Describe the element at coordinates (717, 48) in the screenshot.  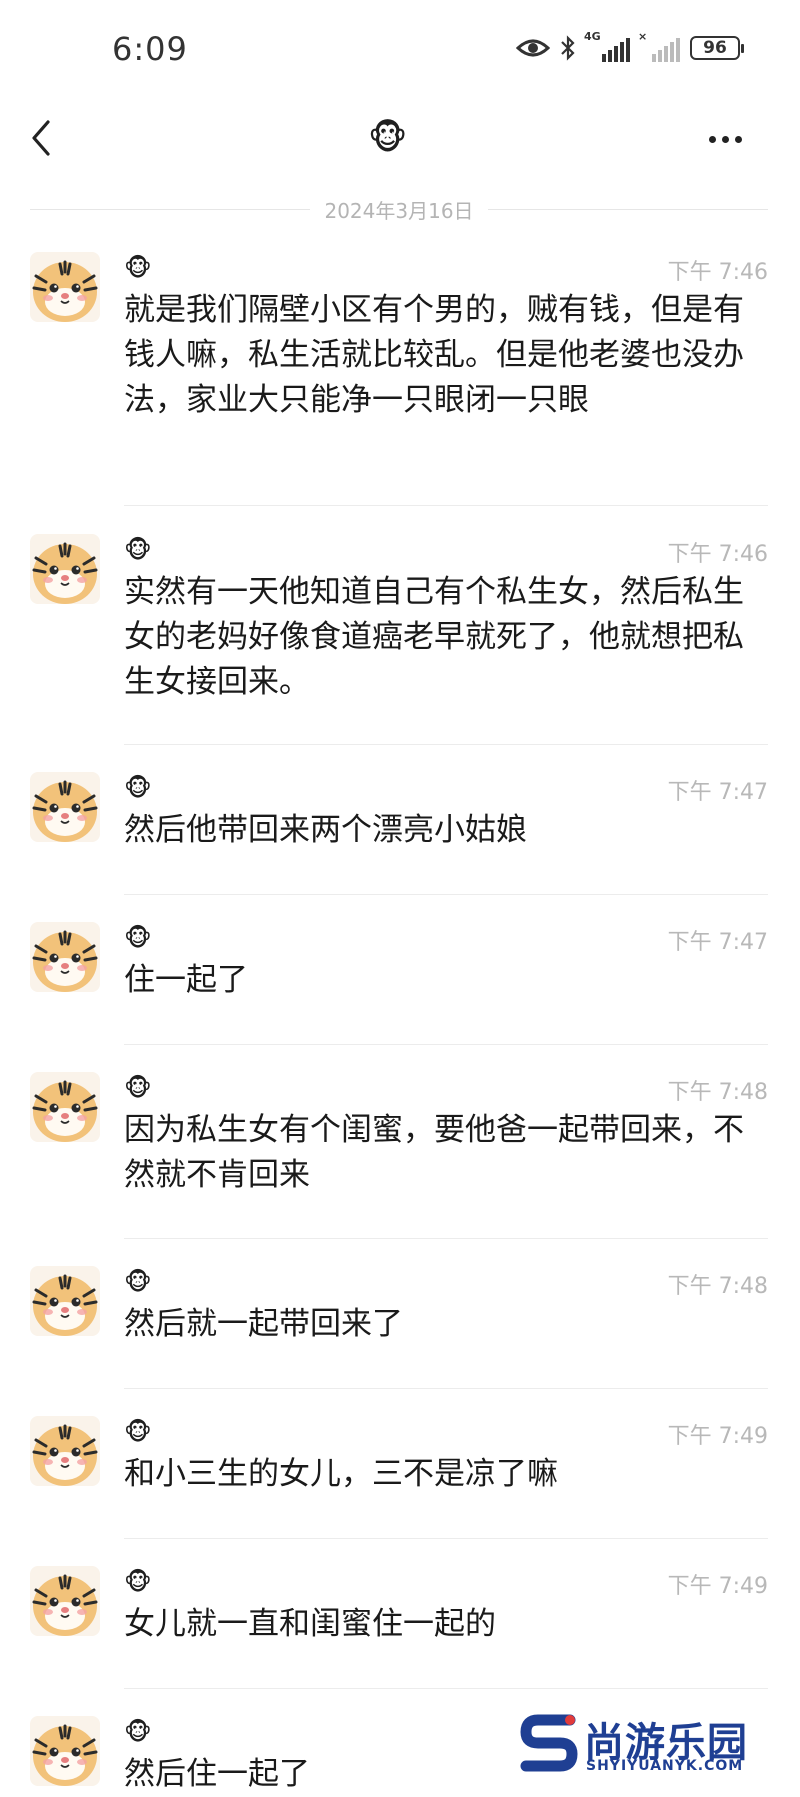
I see `battery-icon: 96` at that location.